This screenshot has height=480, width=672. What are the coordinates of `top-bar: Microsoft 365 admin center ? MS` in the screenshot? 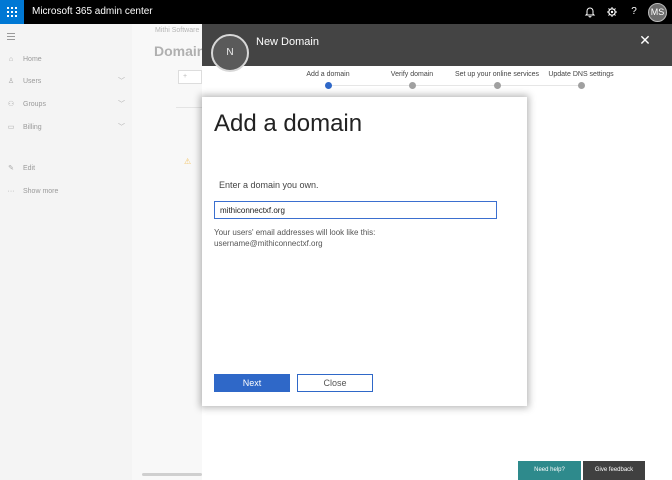 It's located at (336, 12).